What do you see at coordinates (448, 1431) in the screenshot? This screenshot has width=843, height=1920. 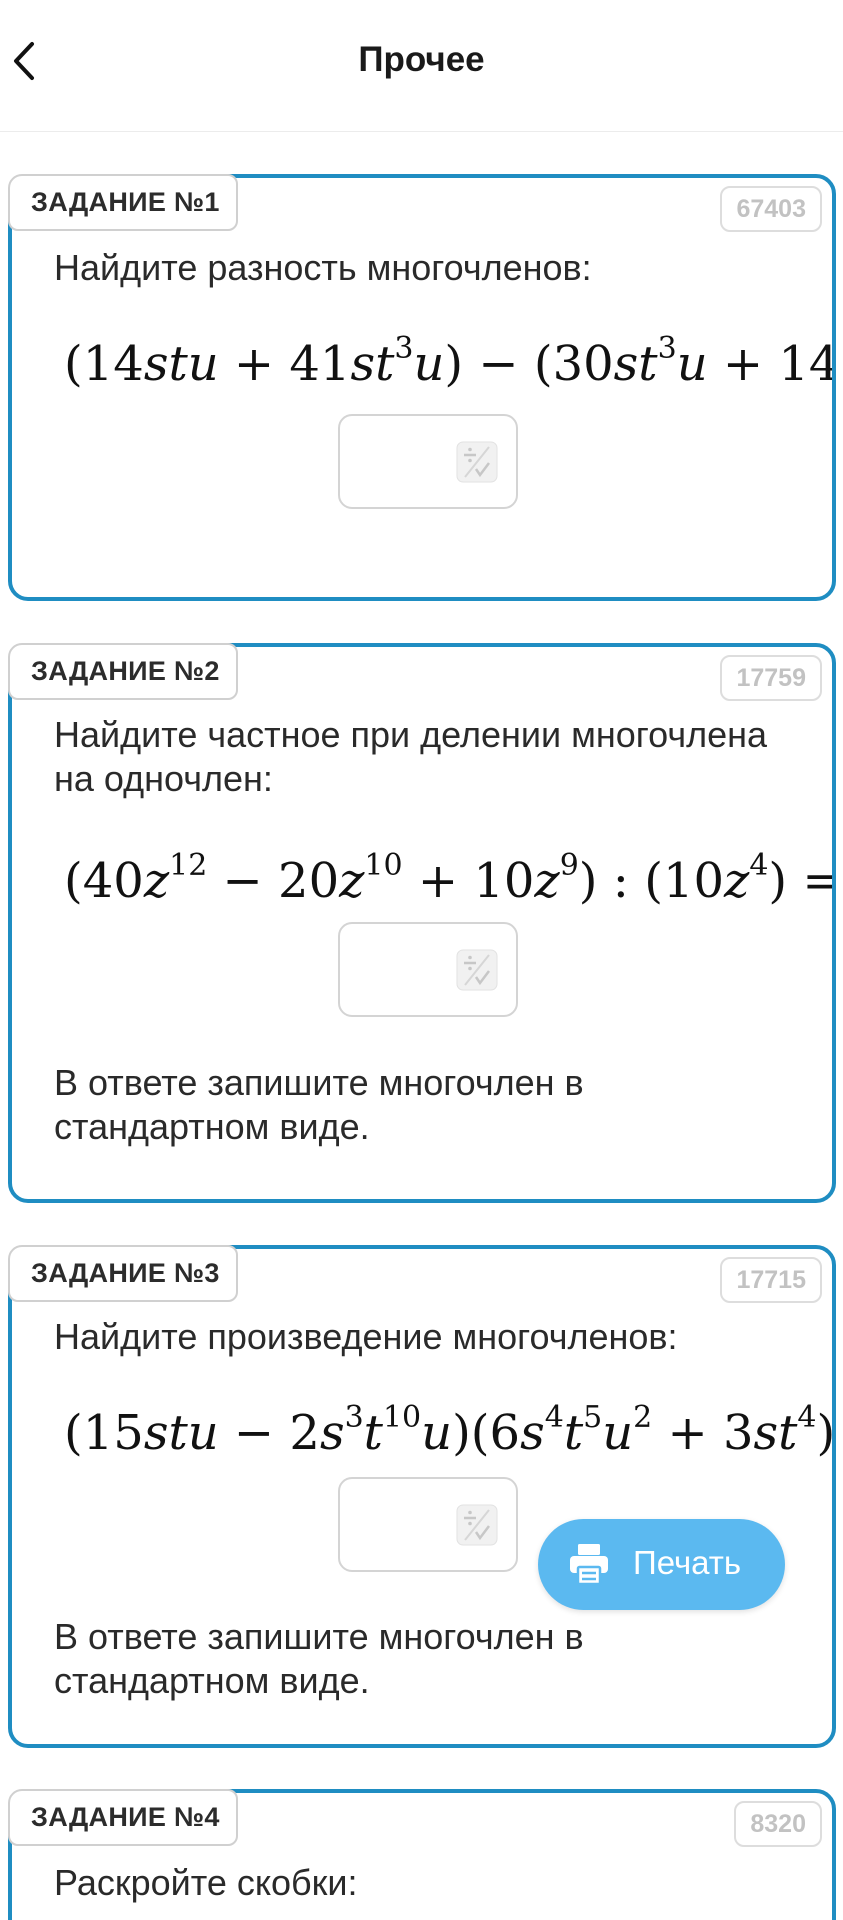 I see `task-formula: (15stu − 2s3t10u)(6s4t5u2 + 3st4)` at bounding box center [448, 1431].